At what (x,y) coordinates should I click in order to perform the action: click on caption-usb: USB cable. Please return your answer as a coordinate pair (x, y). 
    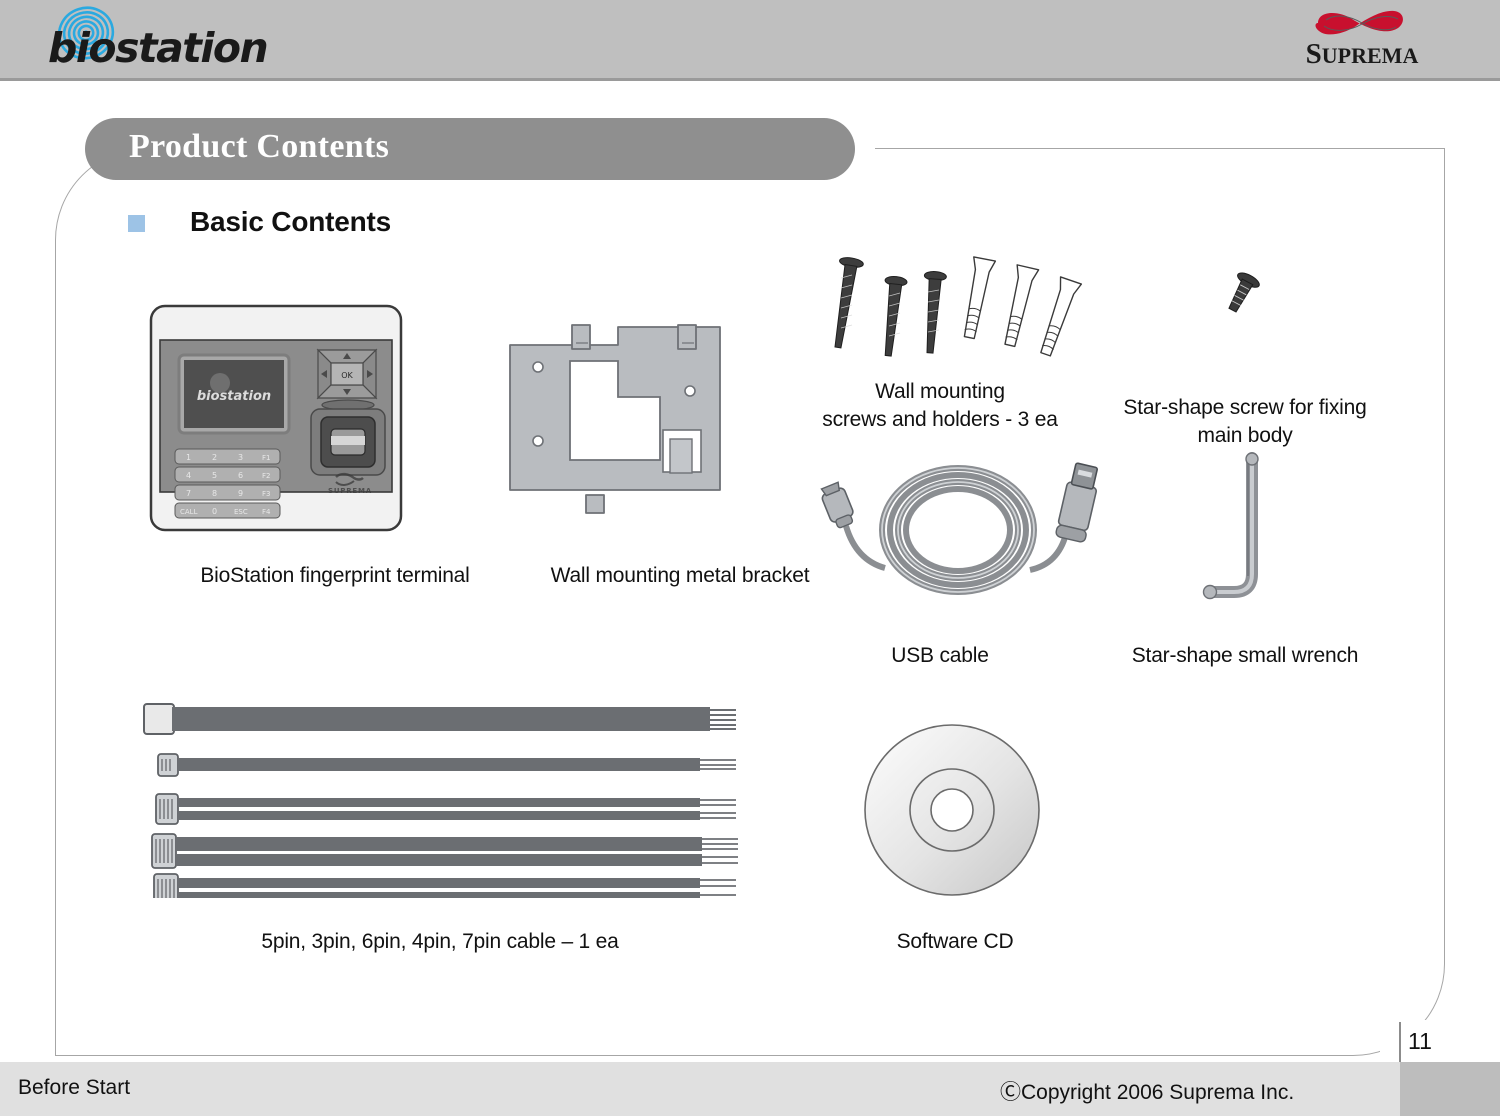
    Looking at the image, I should click on (940, 655).